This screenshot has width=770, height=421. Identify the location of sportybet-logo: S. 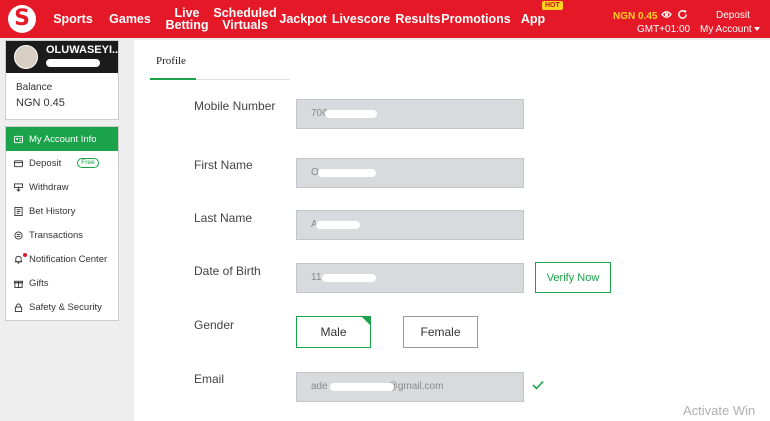
(22, 19).